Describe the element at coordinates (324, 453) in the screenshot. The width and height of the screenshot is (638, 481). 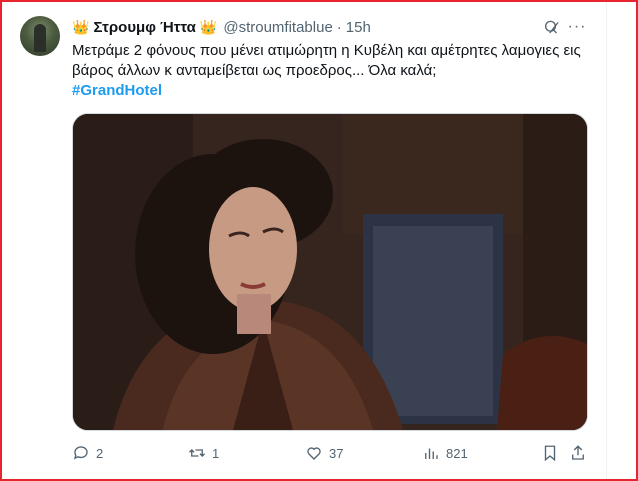
I see `like-button: 37` at that location.